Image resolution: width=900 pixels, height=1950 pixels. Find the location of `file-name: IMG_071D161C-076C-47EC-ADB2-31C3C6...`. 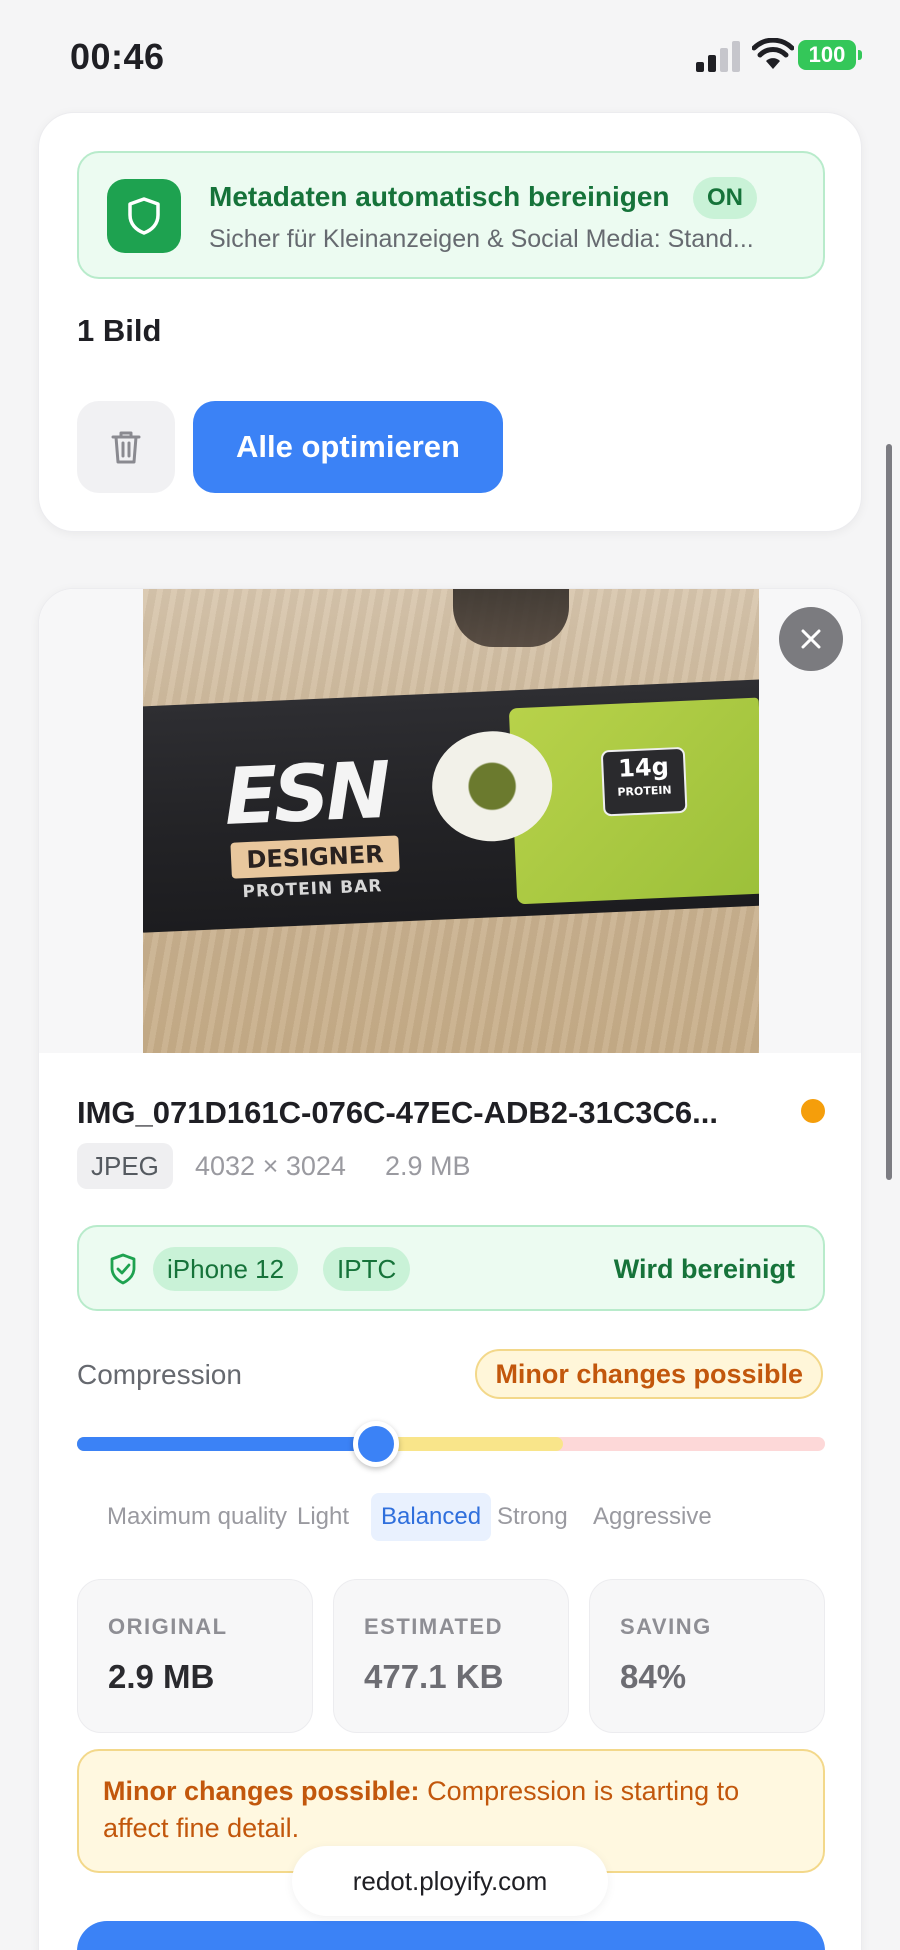

file-name: IMG_071D161C-076C-47EC-ADB2-31C3C6... is located at coordinates (397, 1112).